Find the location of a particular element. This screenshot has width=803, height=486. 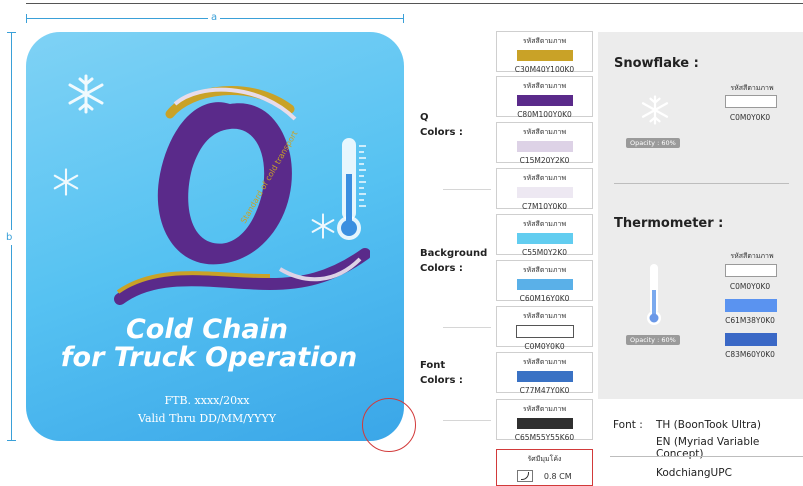

snowflake-code-label: รหัสสีตามภาพ is located at coordinates (752, 88).